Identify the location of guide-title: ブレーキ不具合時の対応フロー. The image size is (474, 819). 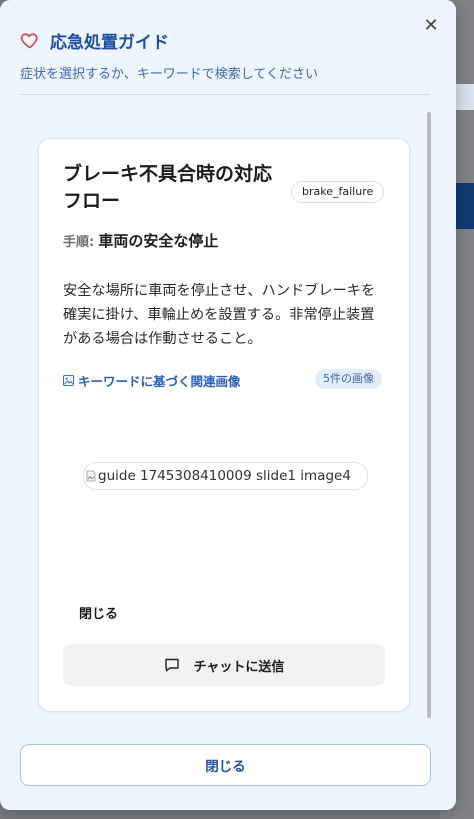
(168, 187).